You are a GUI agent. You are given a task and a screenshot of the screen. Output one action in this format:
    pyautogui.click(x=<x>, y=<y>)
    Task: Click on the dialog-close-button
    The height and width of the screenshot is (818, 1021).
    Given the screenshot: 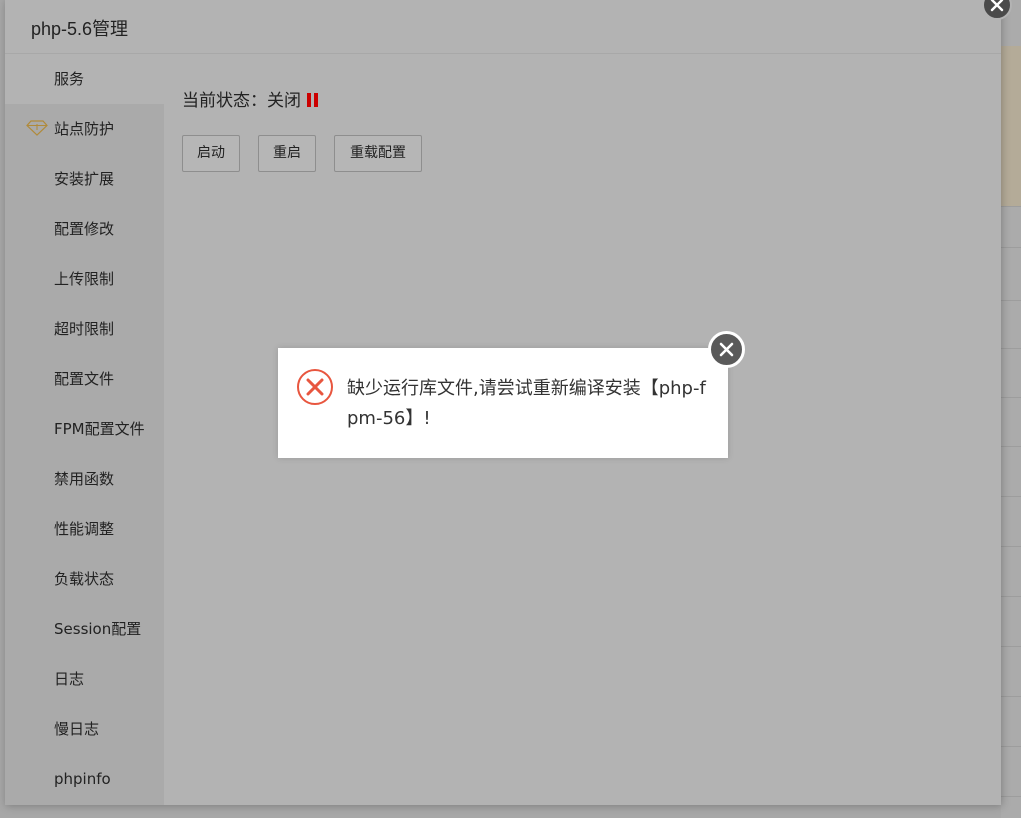 What is the action you would take?
    pyautogui.click(x=726, y=349)
    